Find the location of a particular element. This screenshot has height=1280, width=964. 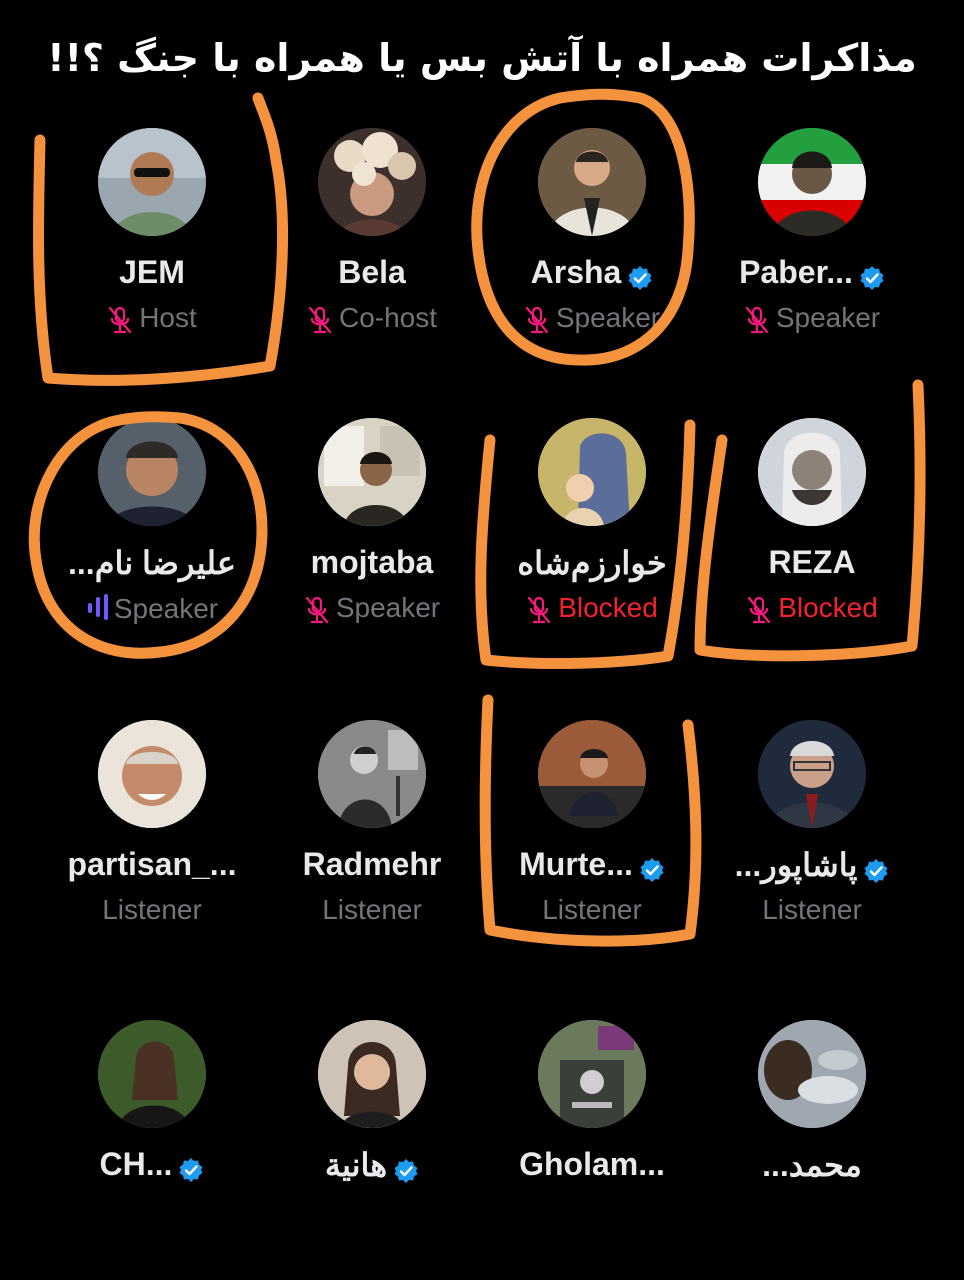

participant-name: هانیة is located at coordinates (372, 1165).